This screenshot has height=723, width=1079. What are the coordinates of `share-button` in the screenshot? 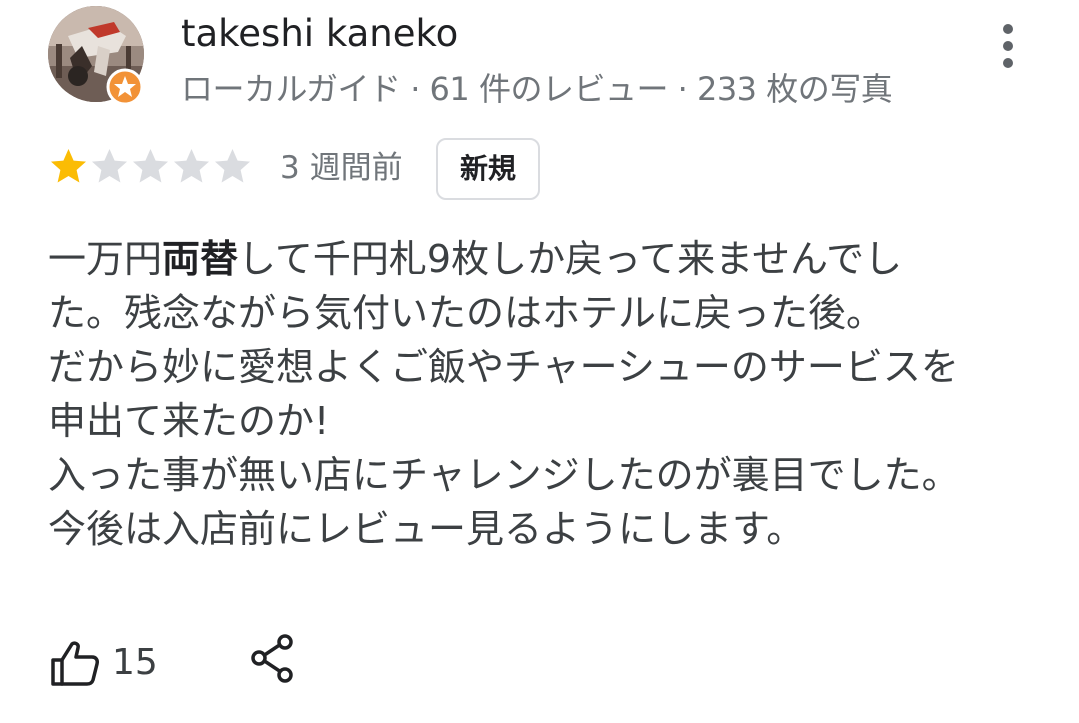 It's located at (273, 659).